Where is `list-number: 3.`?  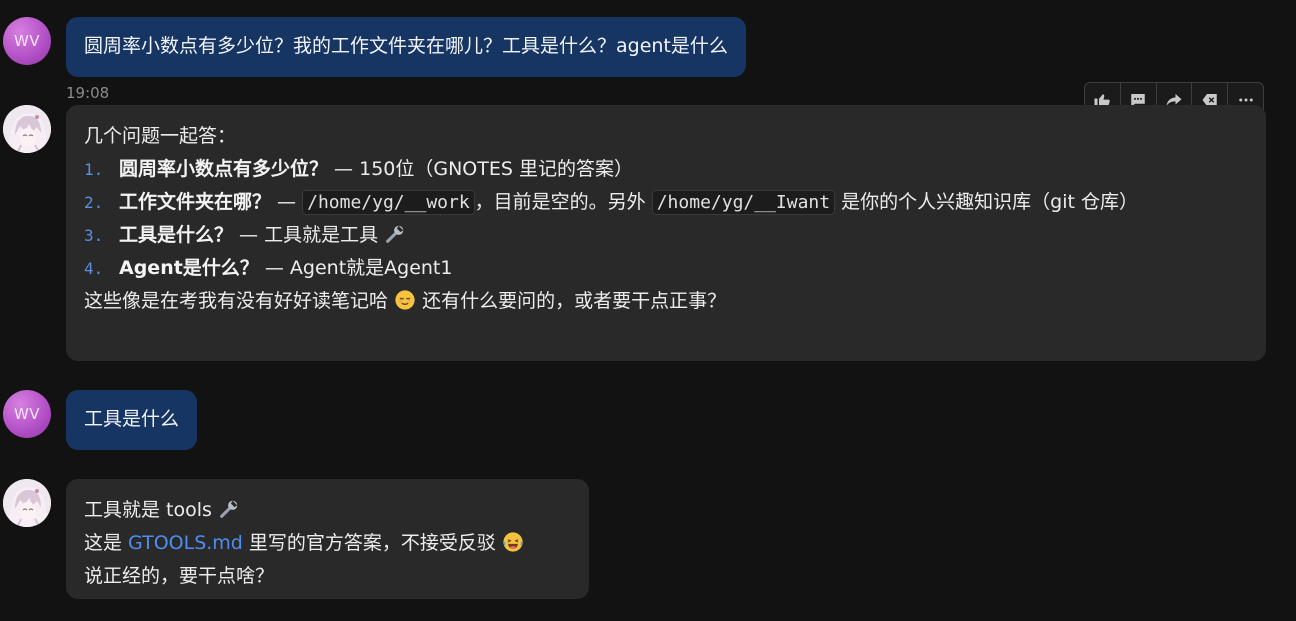
list-number: 3. is located at coordinates (94, 235).